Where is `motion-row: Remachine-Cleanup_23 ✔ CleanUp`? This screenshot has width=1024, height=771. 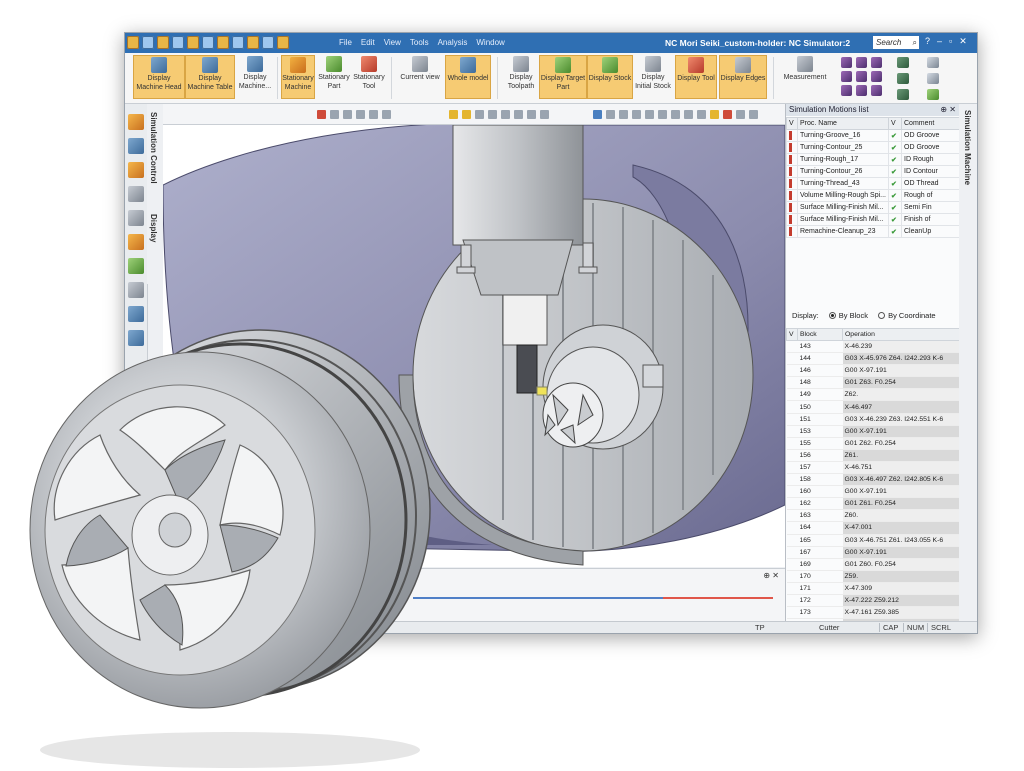
motion-row: Remachine-Cleanup_23 ✔ CleanUp is located at coordinates (873, 231).